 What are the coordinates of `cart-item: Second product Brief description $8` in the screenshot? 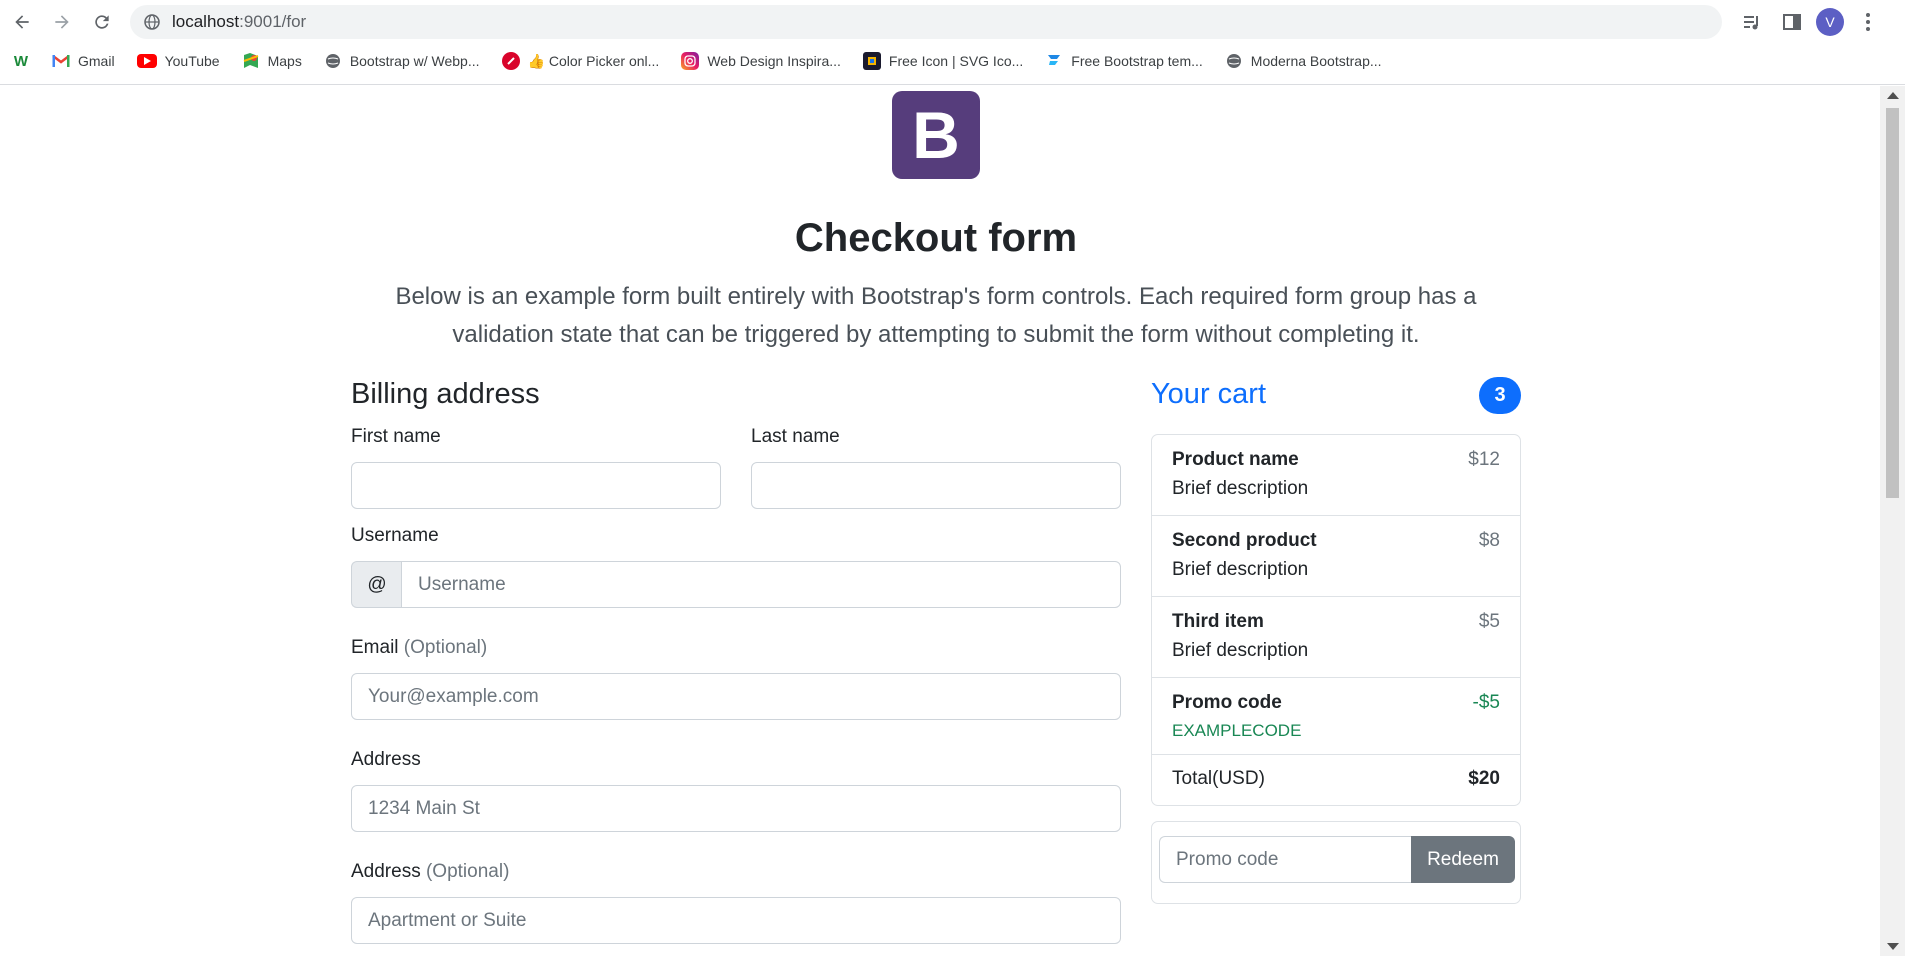 It's located at (1336, 556).